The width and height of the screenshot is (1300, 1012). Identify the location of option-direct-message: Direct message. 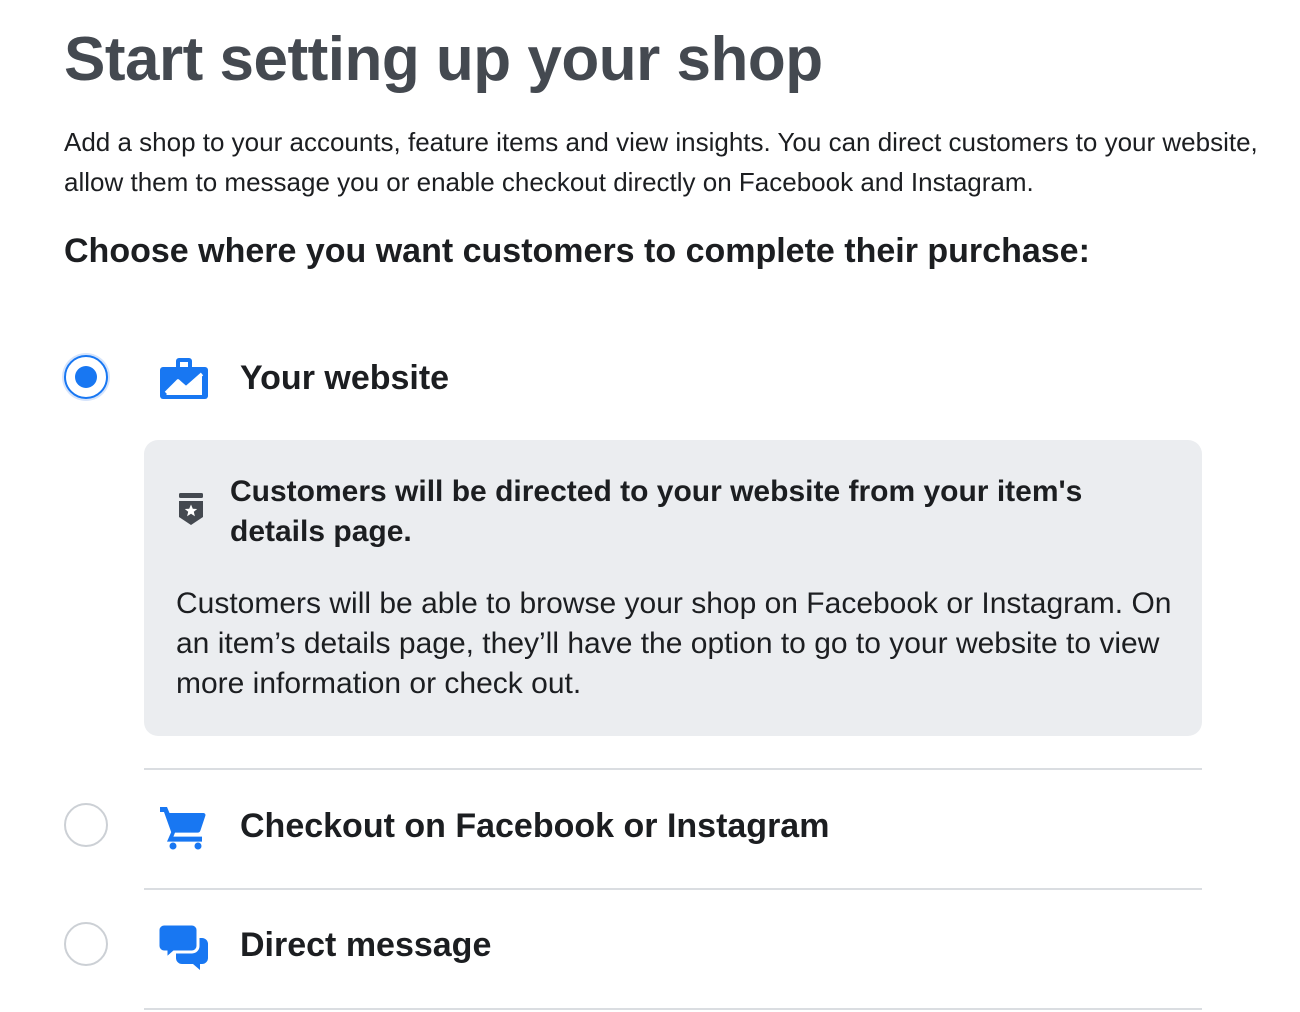
(633, 946).